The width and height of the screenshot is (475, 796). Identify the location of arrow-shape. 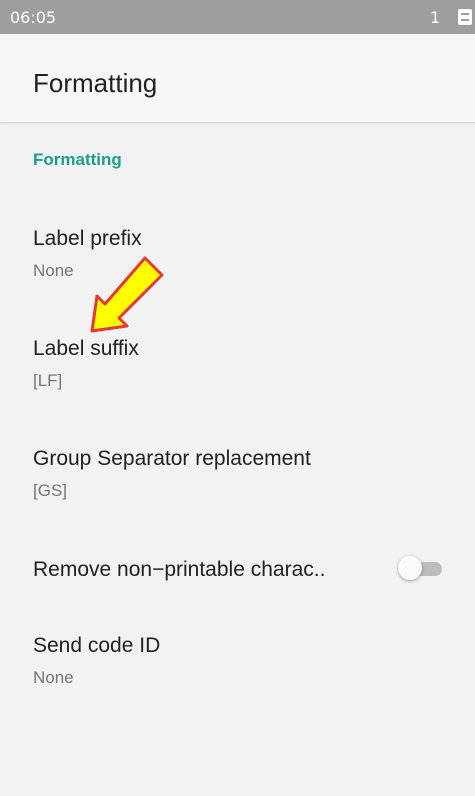
(127, 294).